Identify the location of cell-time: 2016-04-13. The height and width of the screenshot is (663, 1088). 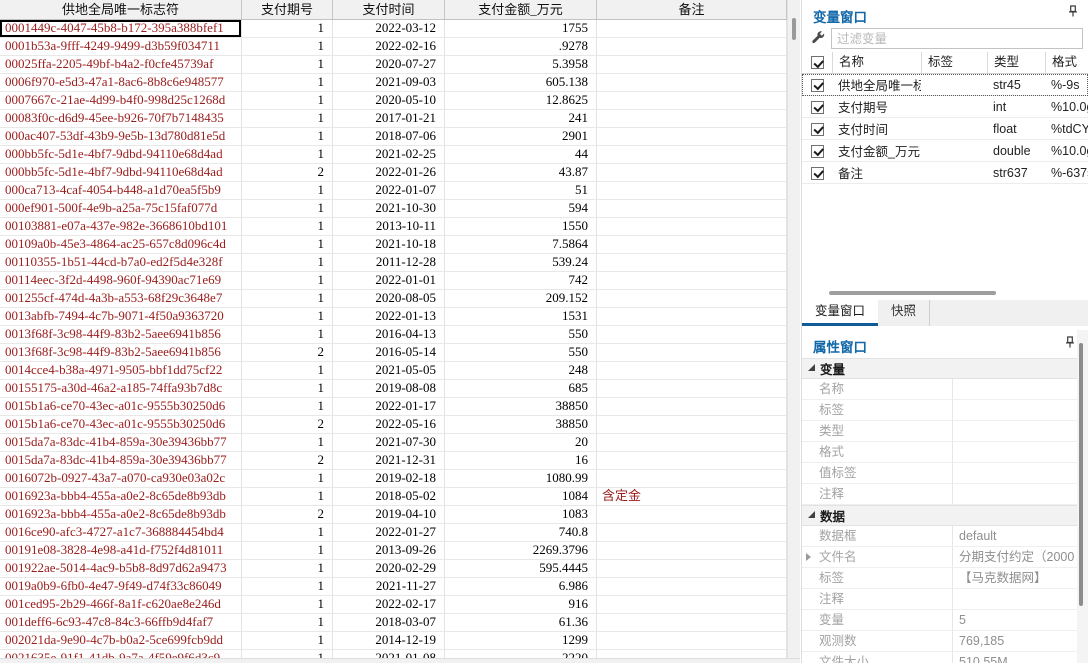
(389, 335).